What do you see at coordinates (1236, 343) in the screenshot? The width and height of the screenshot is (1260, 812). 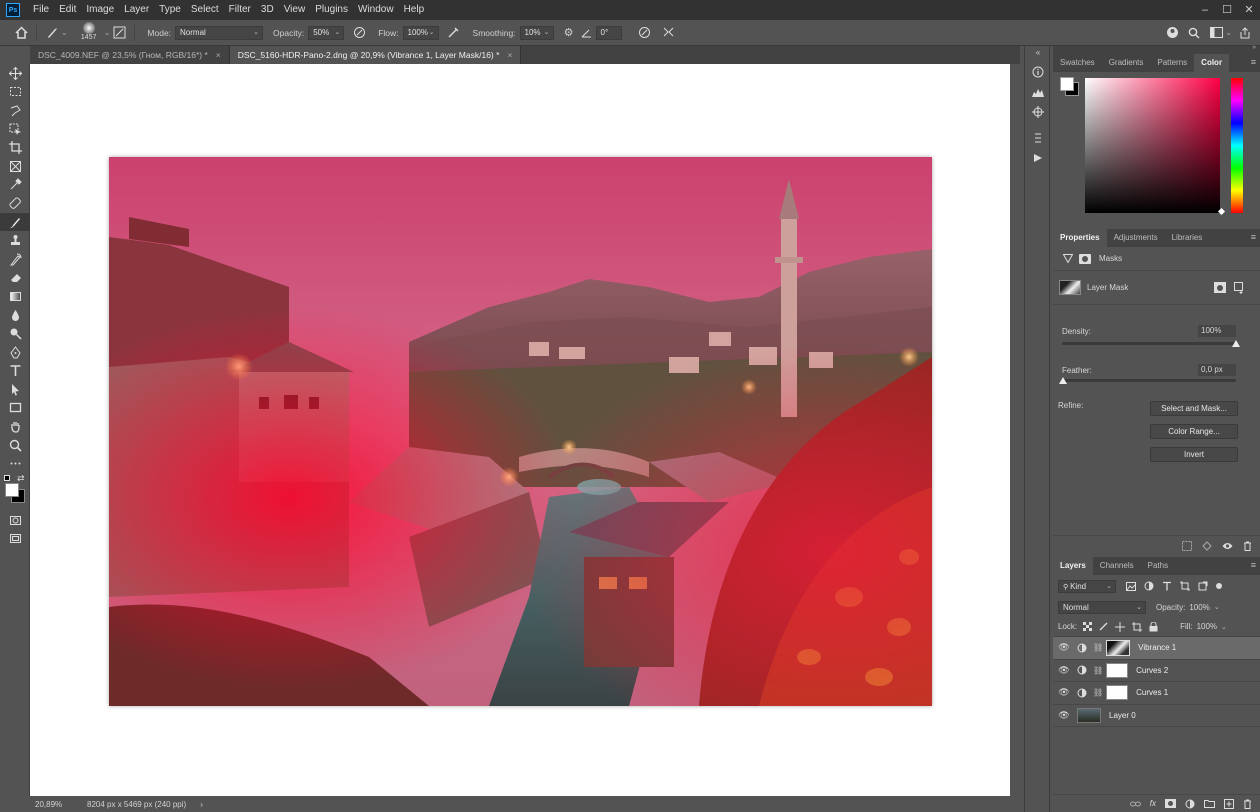 I see `density-slider-handle` at bounding box center [1236, 343].